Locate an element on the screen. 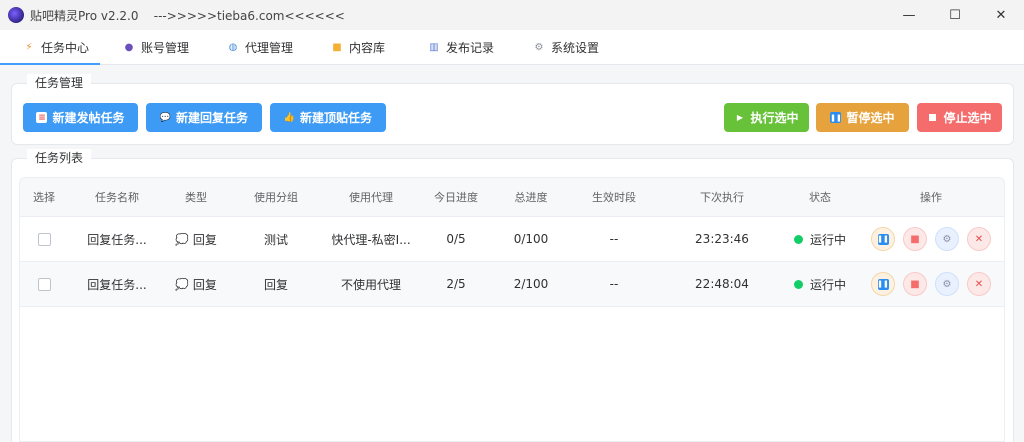 This screenshot has width=1024, height=442. tab-proxy-management: ◍ 代理管理 is located at coordinates (256, 47).